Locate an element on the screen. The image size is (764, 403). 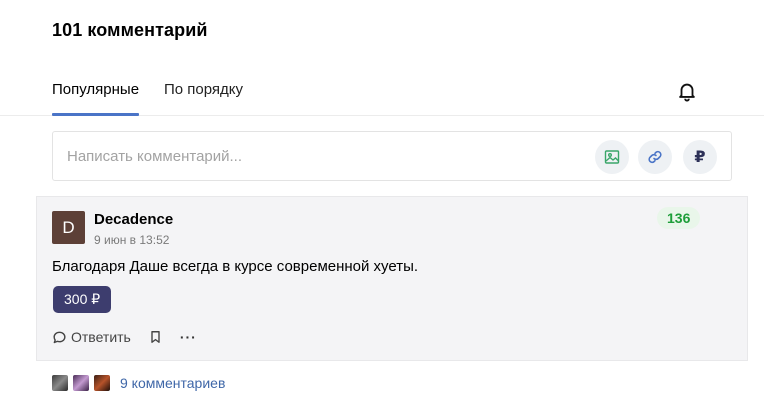
attach-image-button is located at coordinates (612, 157).